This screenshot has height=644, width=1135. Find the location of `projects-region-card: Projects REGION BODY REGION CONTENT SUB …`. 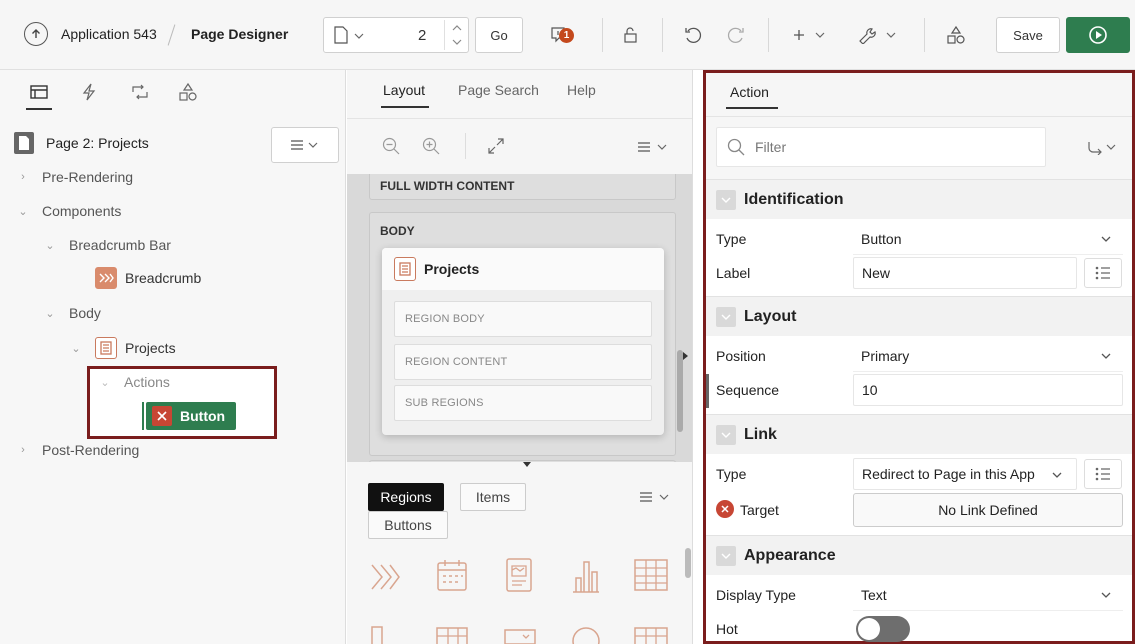

projects-region-card: Projects REGION BODY REGION CONTENT SUB … is located at coordinates (523, 341).